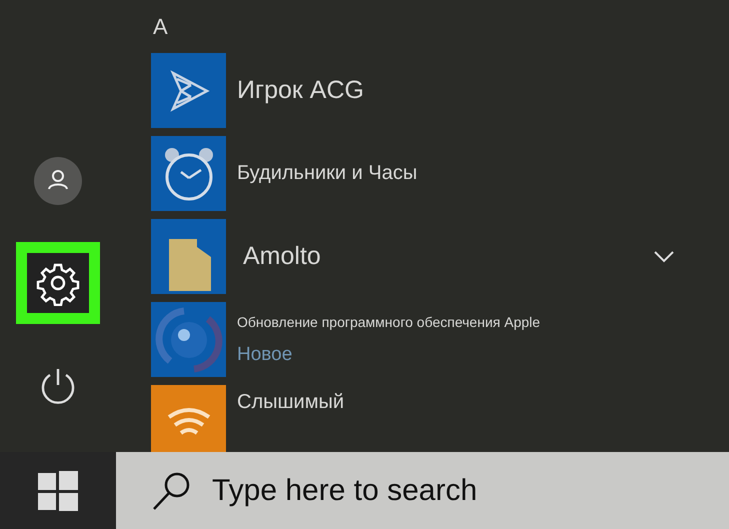 The image size is (729, 529). What do you see at coordinates (440, 418) in the screenshot?
I see `app-item: Слышимый` at bounding box center [440, 418].